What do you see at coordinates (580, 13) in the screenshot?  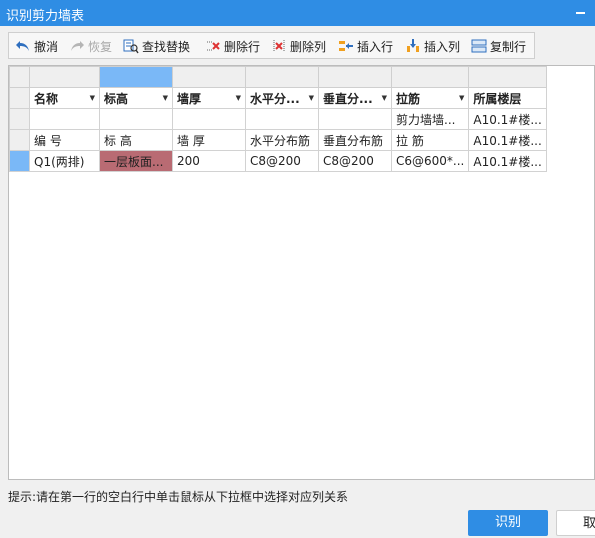 I see `minimize-button` at bounding box center [580, 13].